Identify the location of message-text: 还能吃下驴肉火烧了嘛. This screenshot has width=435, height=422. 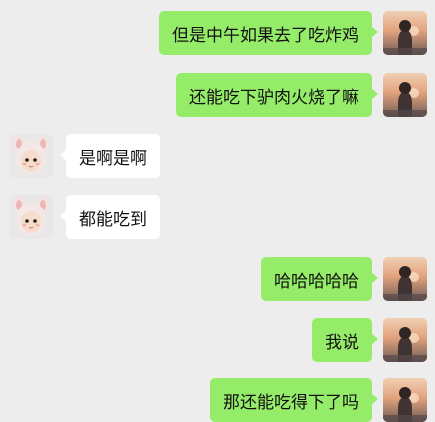
(274, 97).